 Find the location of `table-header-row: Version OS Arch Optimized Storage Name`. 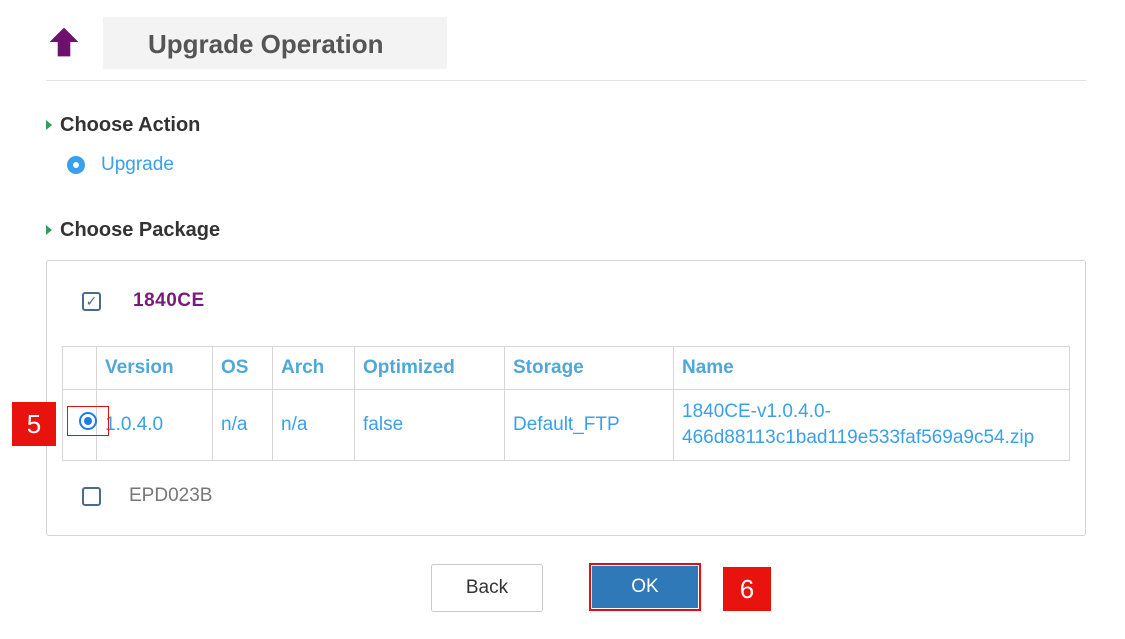

table-header-row: Version OS Arch Optimized Storage Name is located at coordinates (566, 368).